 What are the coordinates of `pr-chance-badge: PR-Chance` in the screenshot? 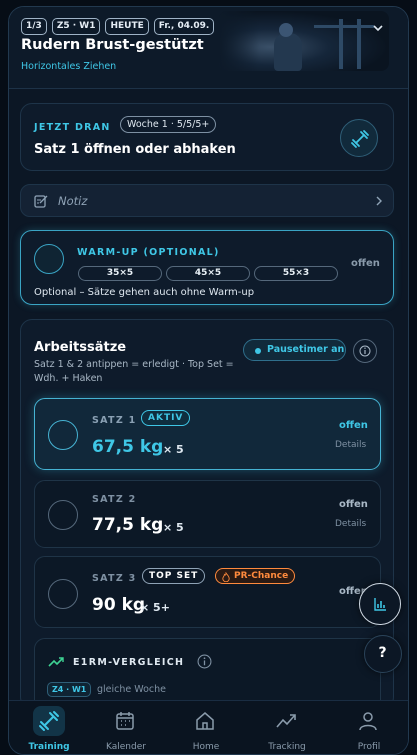 It's located at (255, 576).